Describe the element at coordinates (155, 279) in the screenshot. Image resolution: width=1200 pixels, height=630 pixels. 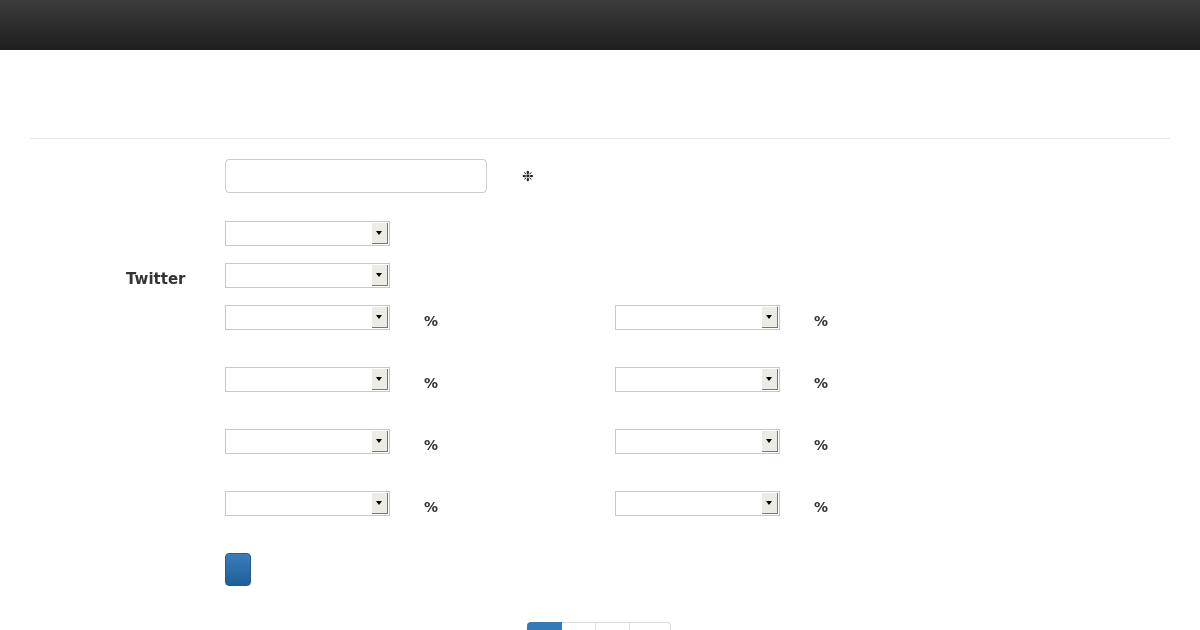
I see `field-label: Twitter` at that location.